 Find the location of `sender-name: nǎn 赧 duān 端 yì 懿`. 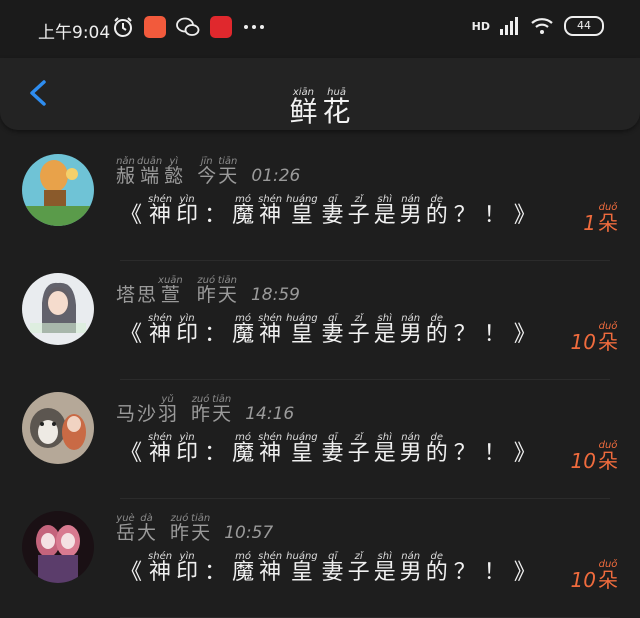

sender-name: nǎn 赧 duān 端 yì 懿 is located at coordinates (150, 171).